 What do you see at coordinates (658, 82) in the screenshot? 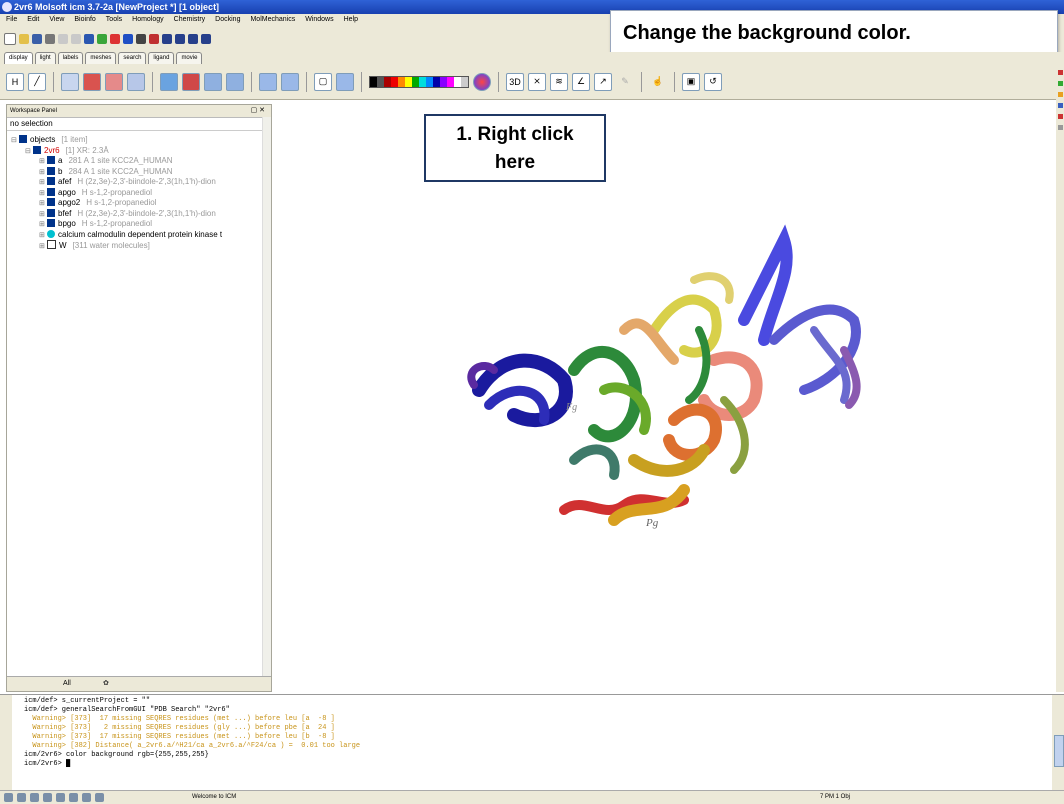
I see `hand-icon: ☝` at bounding box center [658, 82].